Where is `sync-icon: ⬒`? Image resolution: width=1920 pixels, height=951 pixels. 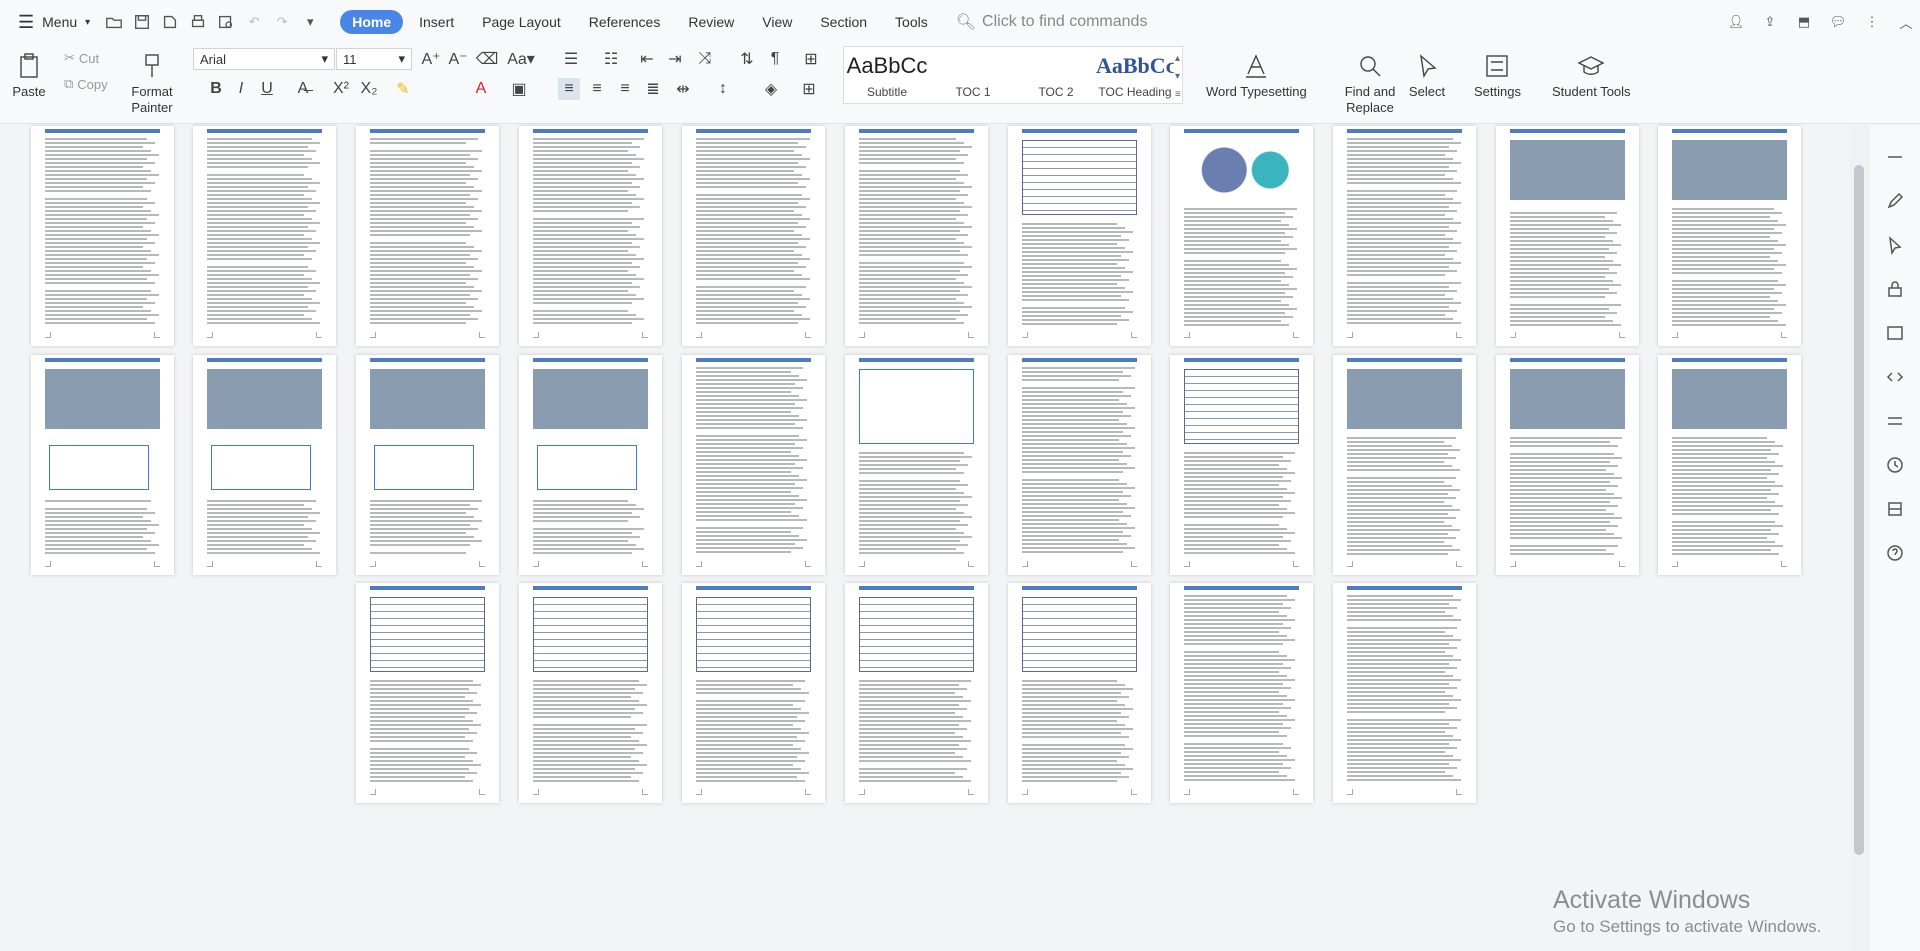
sync-icon: ⬒ is located at coordinates (1804, 22).